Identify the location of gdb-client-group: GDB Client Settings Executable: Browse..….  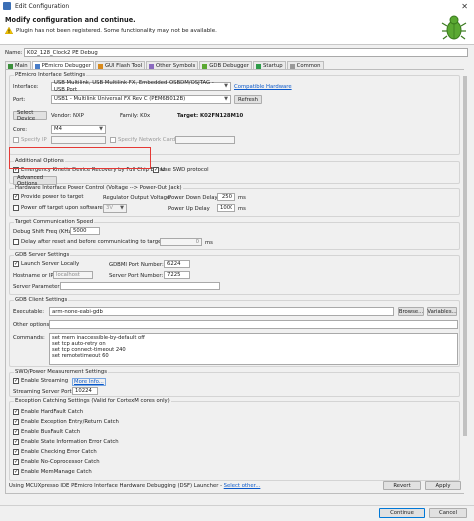
(234, 332).